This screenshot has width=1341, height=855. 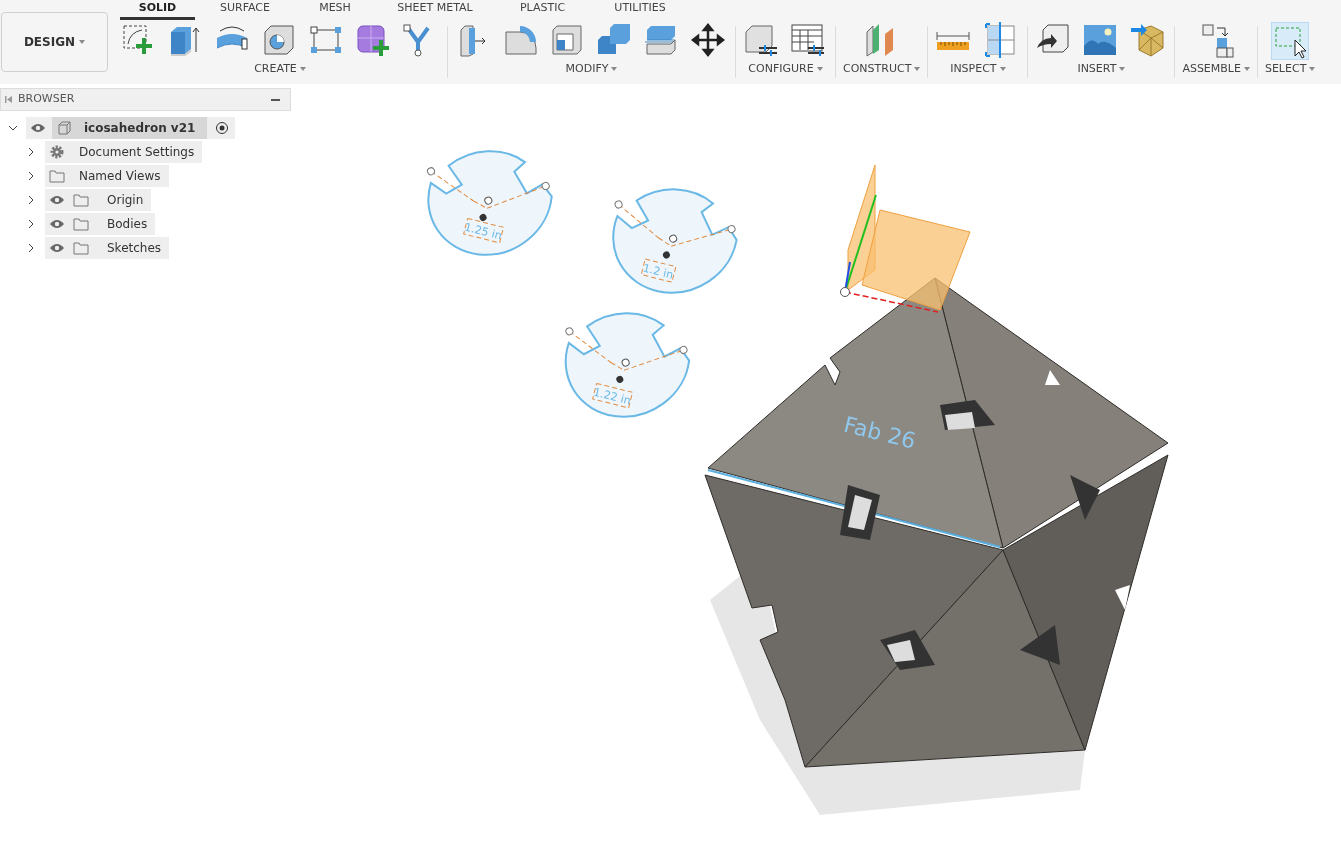 What do you see at coordinates (785, 69) in the screenshot?
I see `tool-group-menu: CONFIGURE` at bounding box center [785, 69].